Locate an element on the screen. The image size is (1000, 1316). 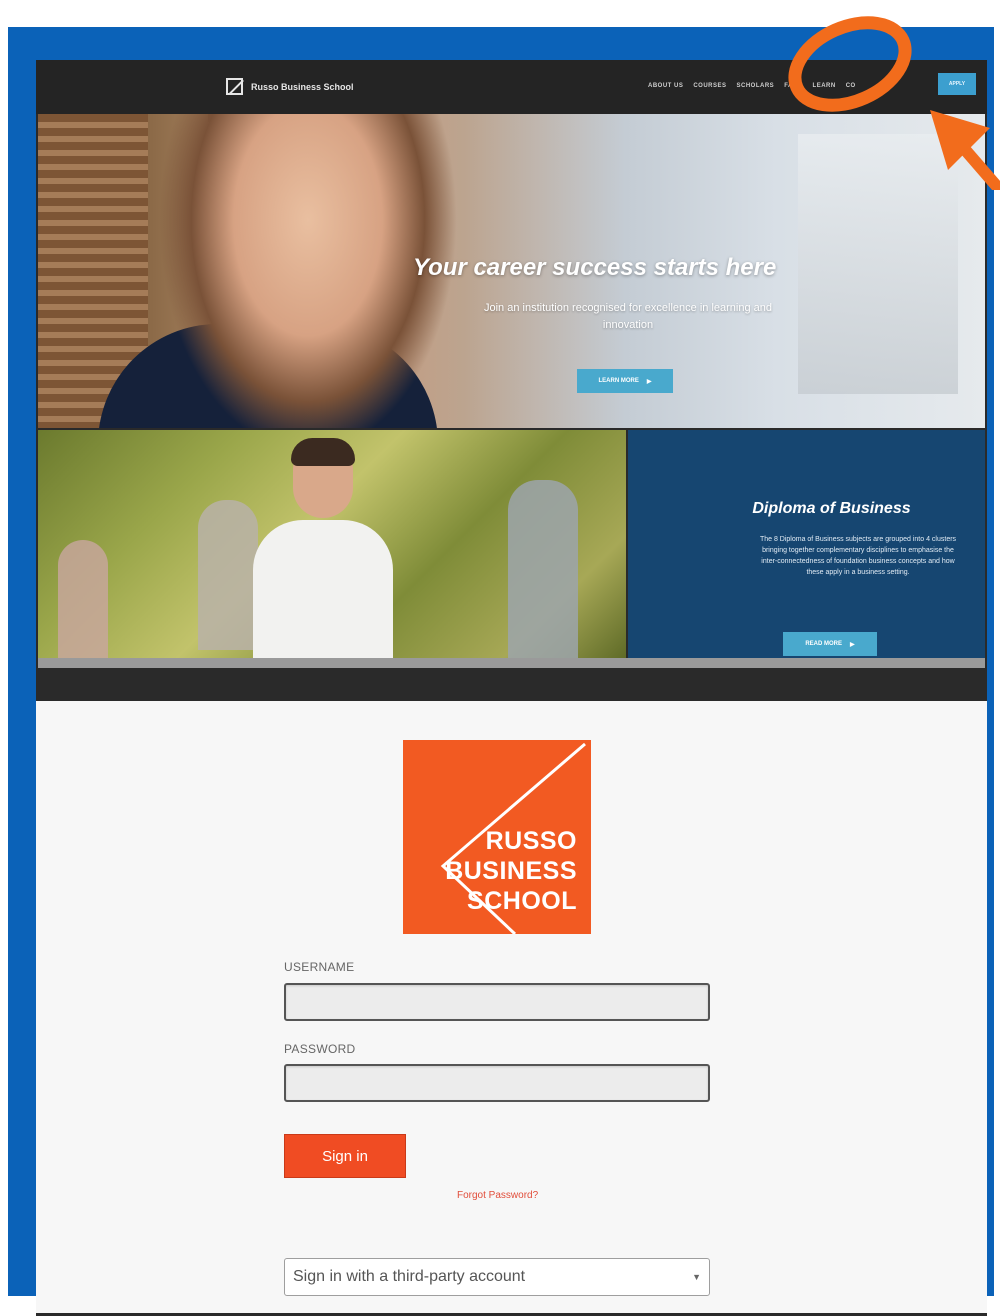
sign-in-button: Sign in is located at coordinates (345, 1156).